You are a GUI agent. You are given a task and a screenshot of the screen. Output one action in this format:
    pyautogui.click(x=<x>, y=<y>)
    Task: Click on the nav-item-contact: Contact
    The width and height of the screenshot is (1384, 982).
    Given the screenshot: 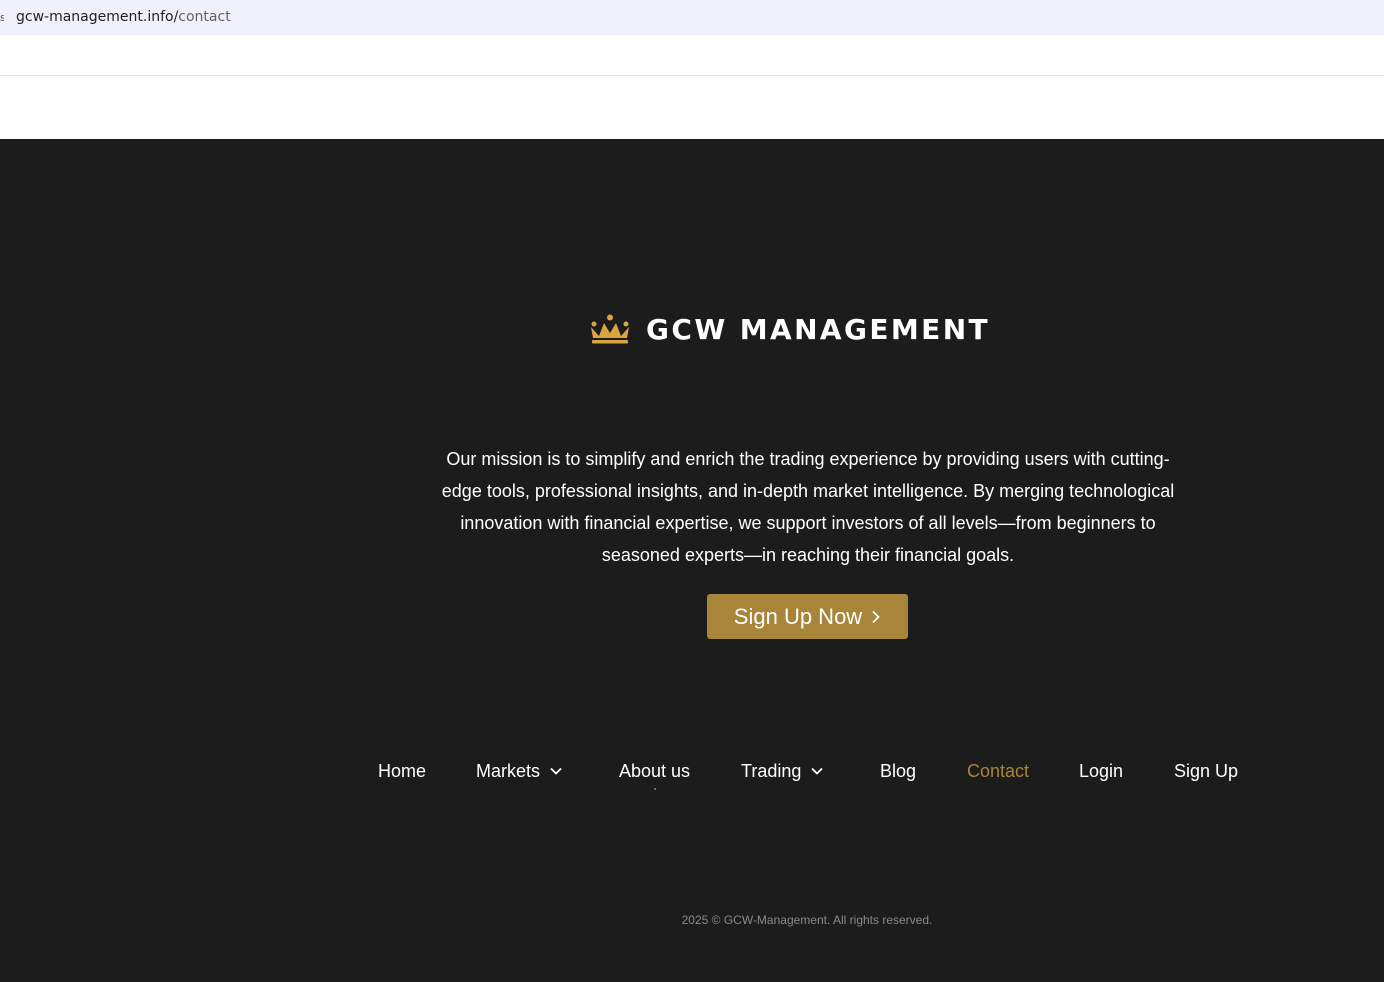 What is the action you would take?
    pyautogui.click(x=998, y=771)
    